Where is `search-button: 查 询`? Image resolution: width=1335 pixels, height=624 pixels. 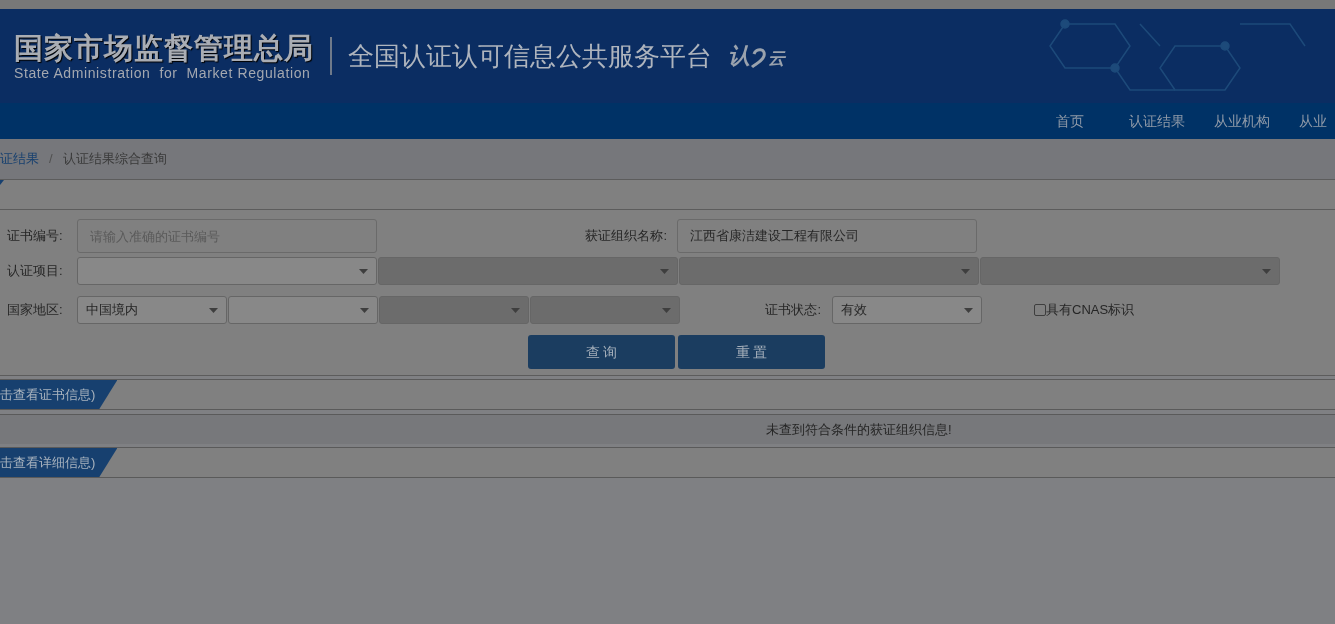 search-button: 查 询 is located at coordinates (601, 352).